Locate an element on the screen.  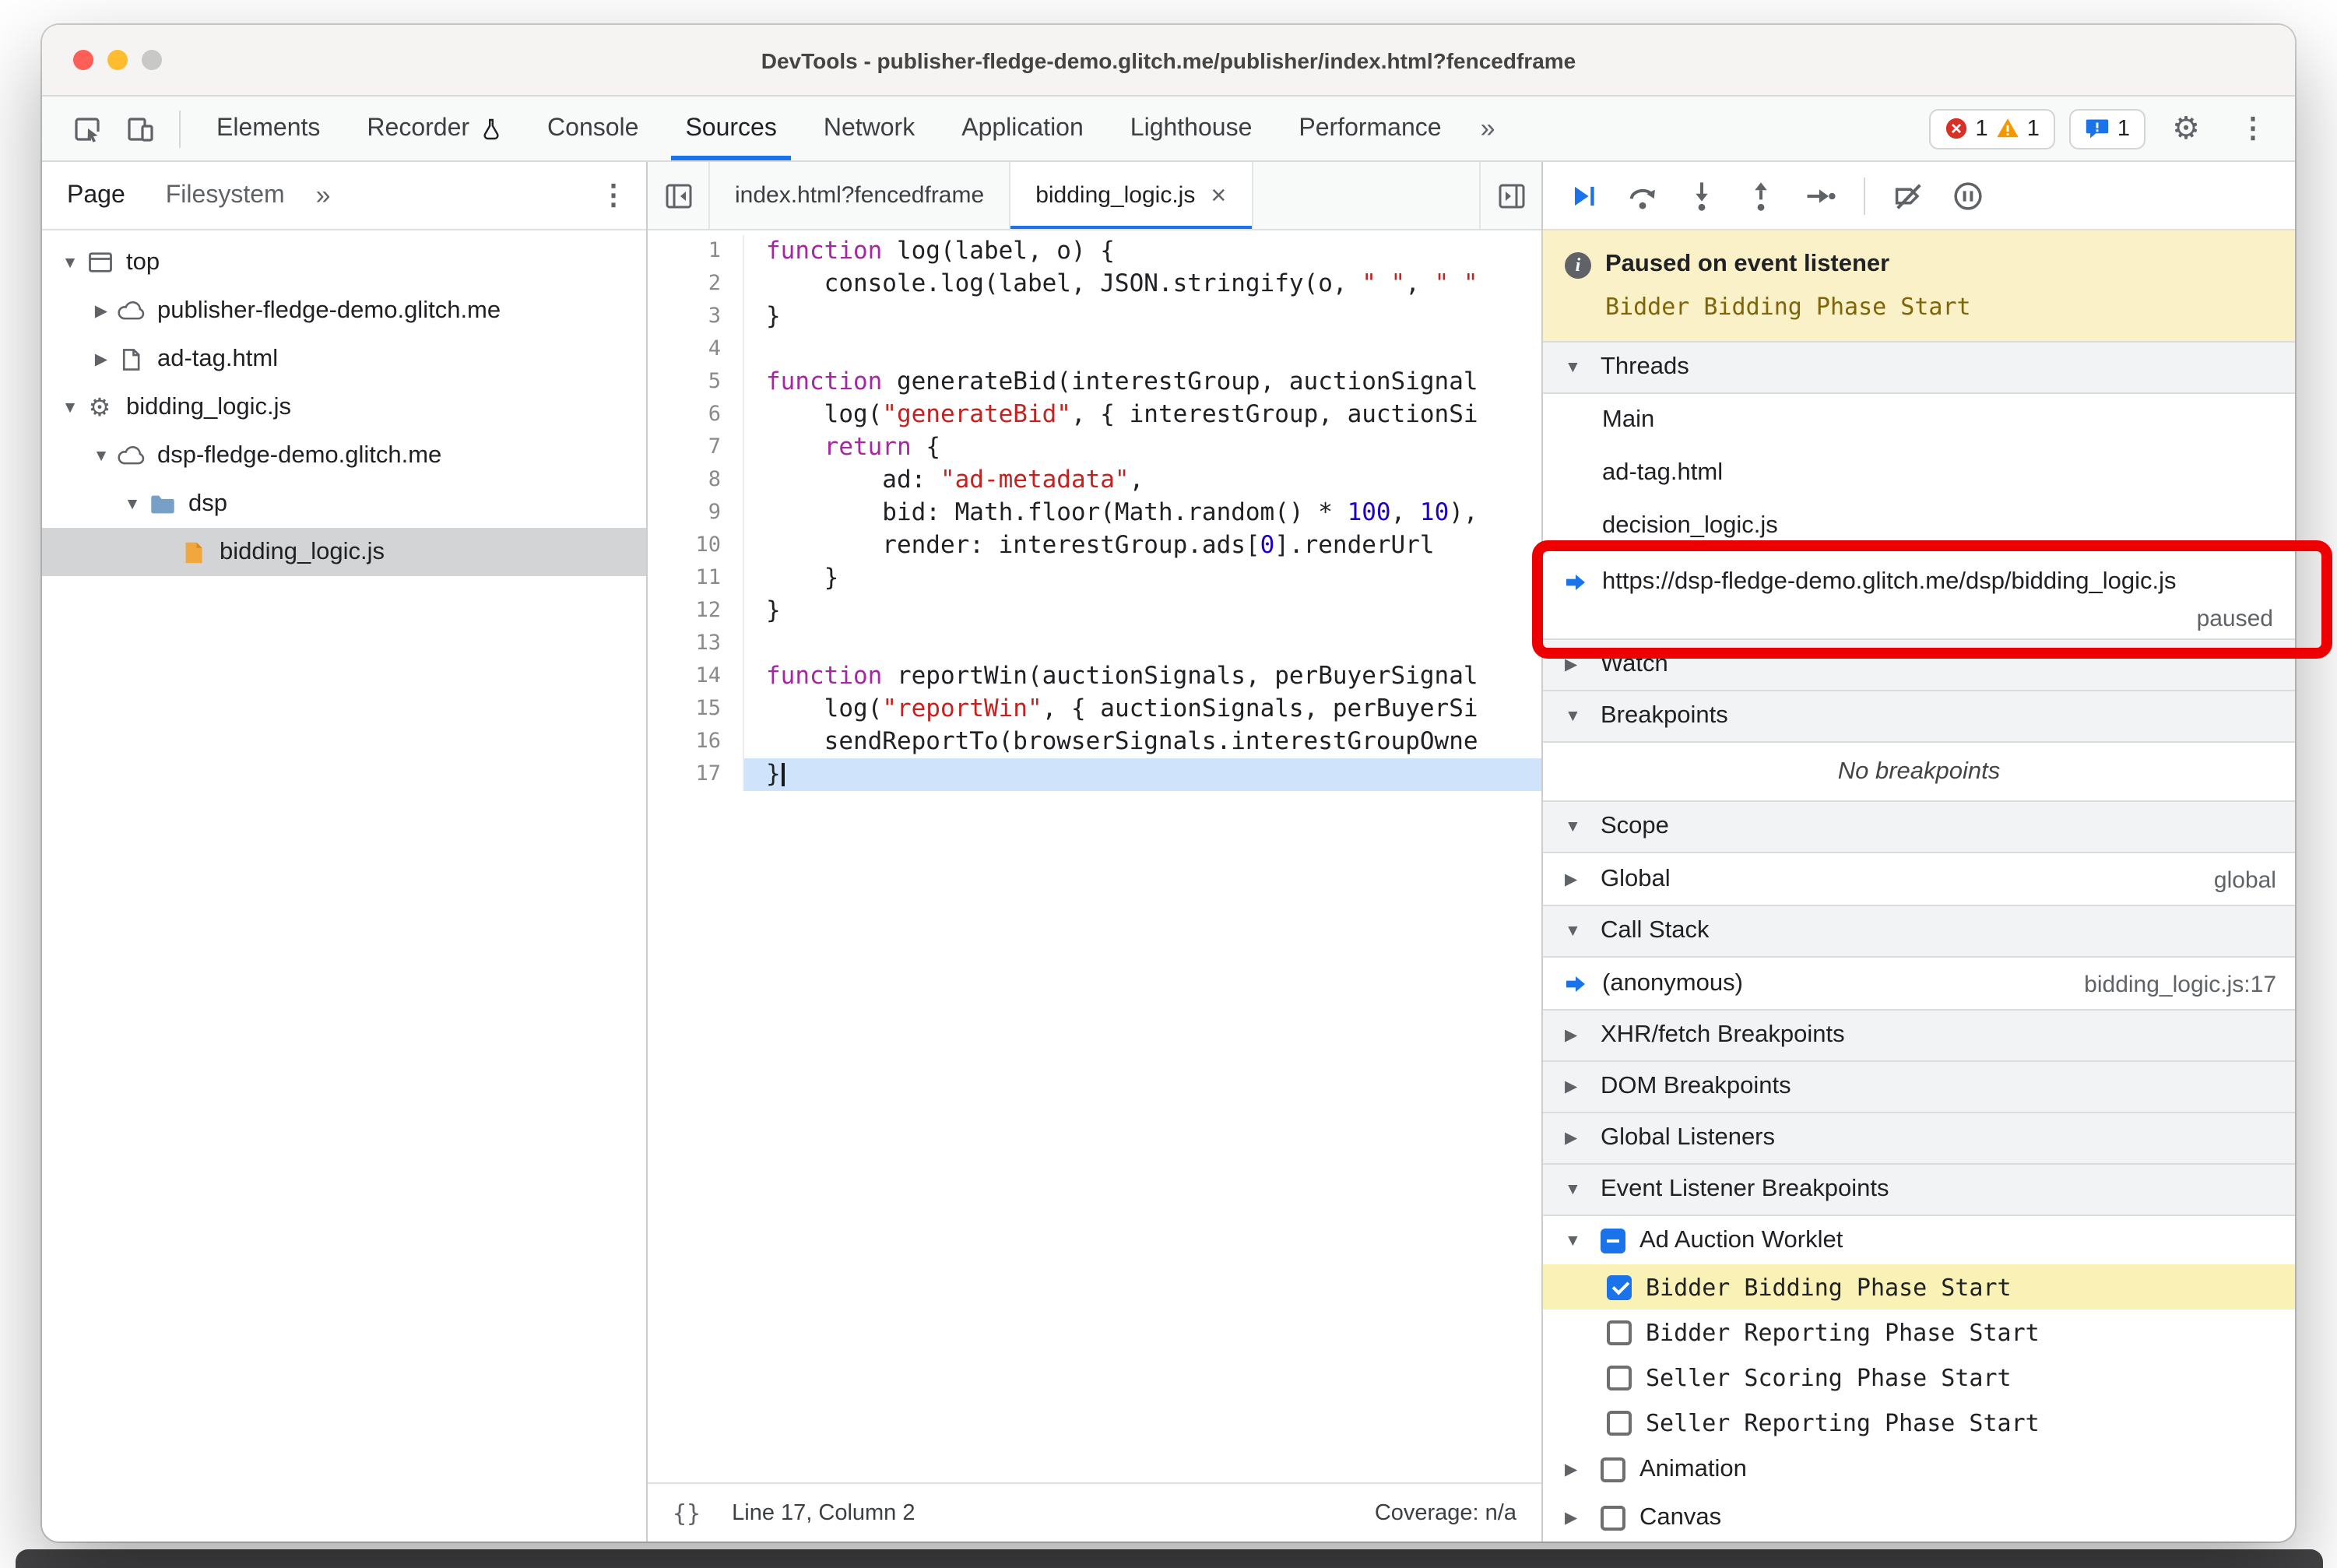
section-xhr-breakpoints: ▶ XHR/fetch Breakpoints is located at coordinates (1919, 1035).